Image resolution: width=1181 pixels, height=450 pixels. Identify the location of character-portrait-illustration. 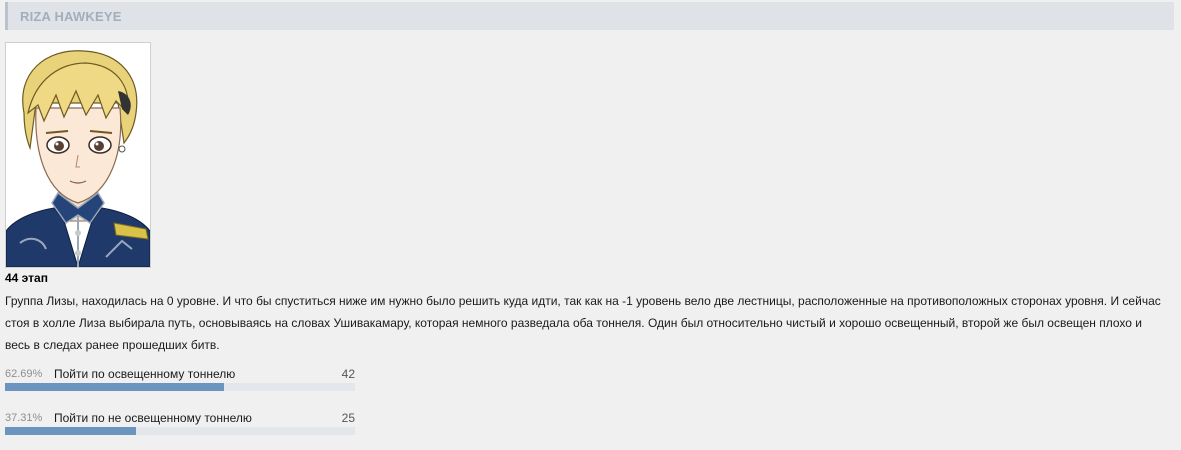
(78, 155).